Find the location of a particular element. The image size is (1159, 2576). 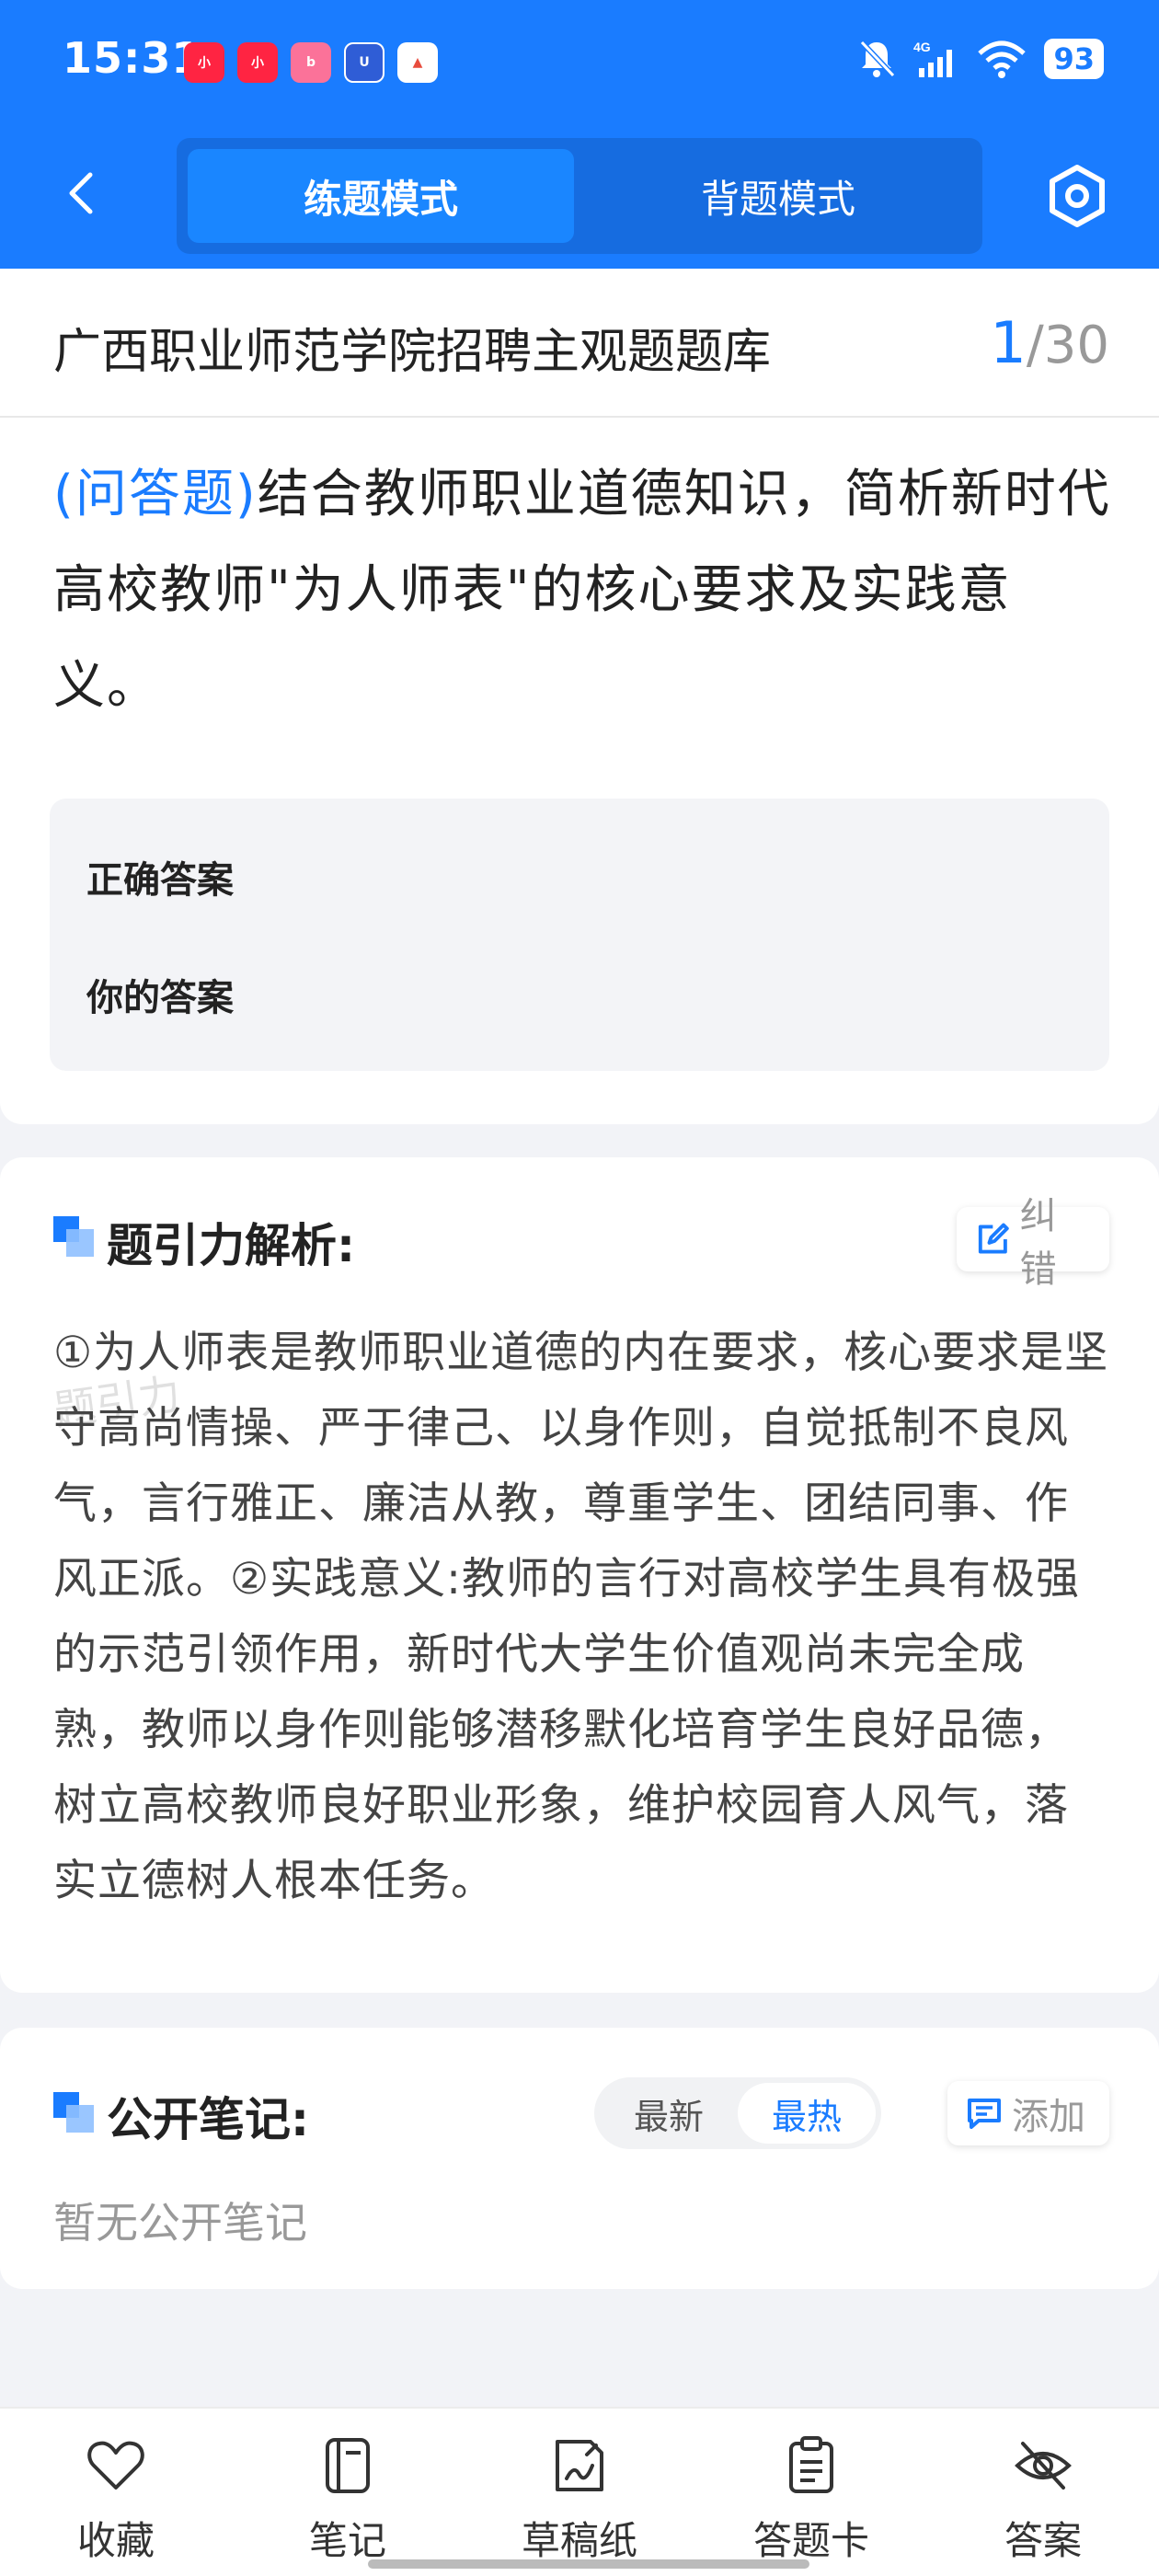

question-bank-title: 广西职业师范学院招聘主观题题库 is located at coordinates (412, 352).